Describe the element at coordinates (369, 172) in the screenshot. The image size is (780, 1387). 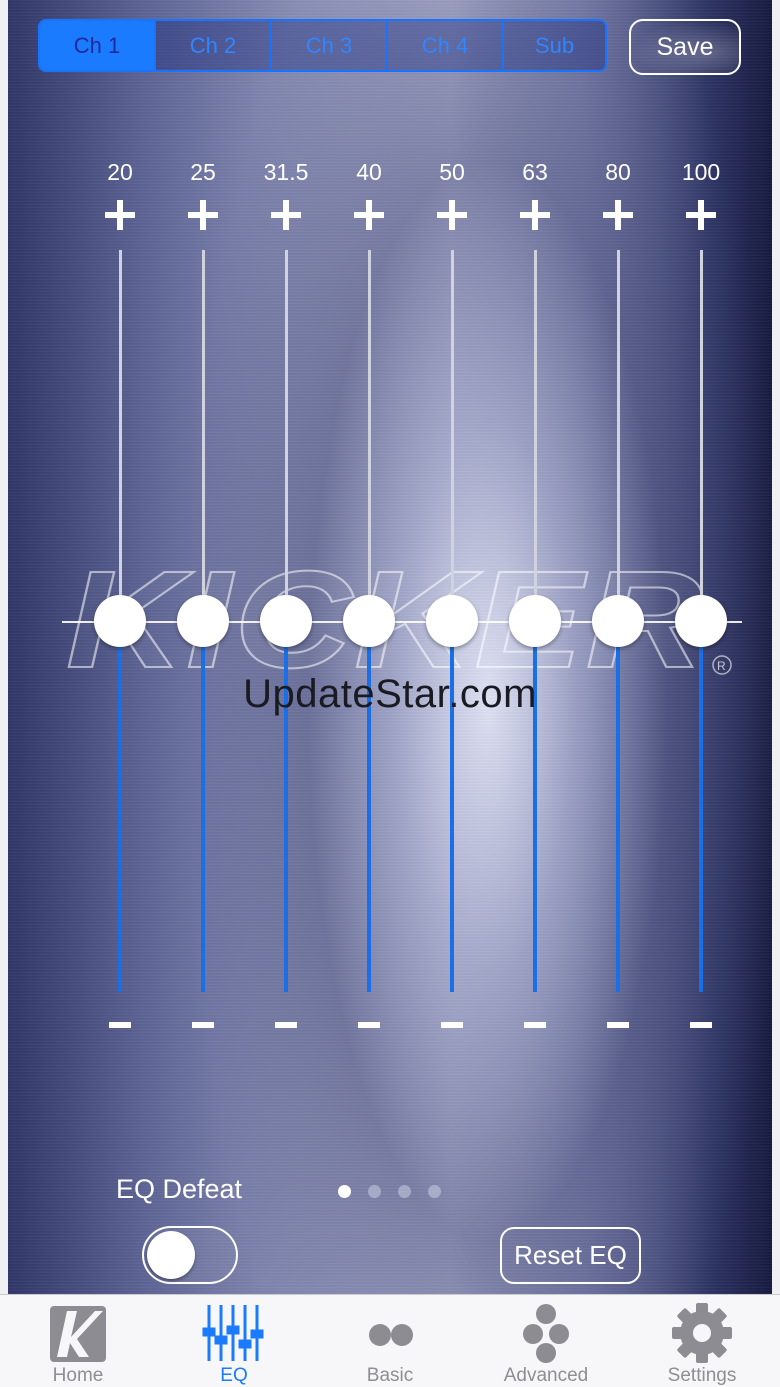
I see `band-frequency-label: 40` at that location.